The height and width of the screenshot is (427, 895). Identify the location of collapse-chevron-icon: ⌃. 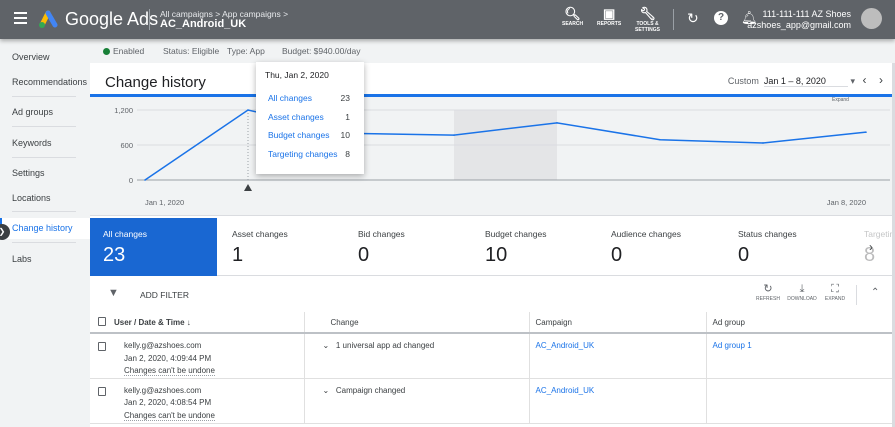
(875, 292).